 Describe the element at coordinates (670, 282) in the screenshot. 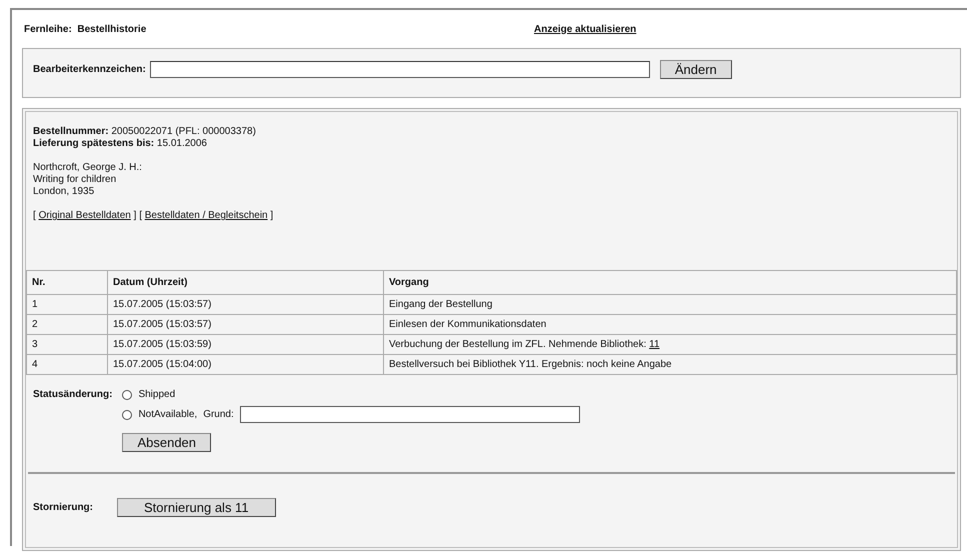

I see `column-header: Vorgang` at that location.